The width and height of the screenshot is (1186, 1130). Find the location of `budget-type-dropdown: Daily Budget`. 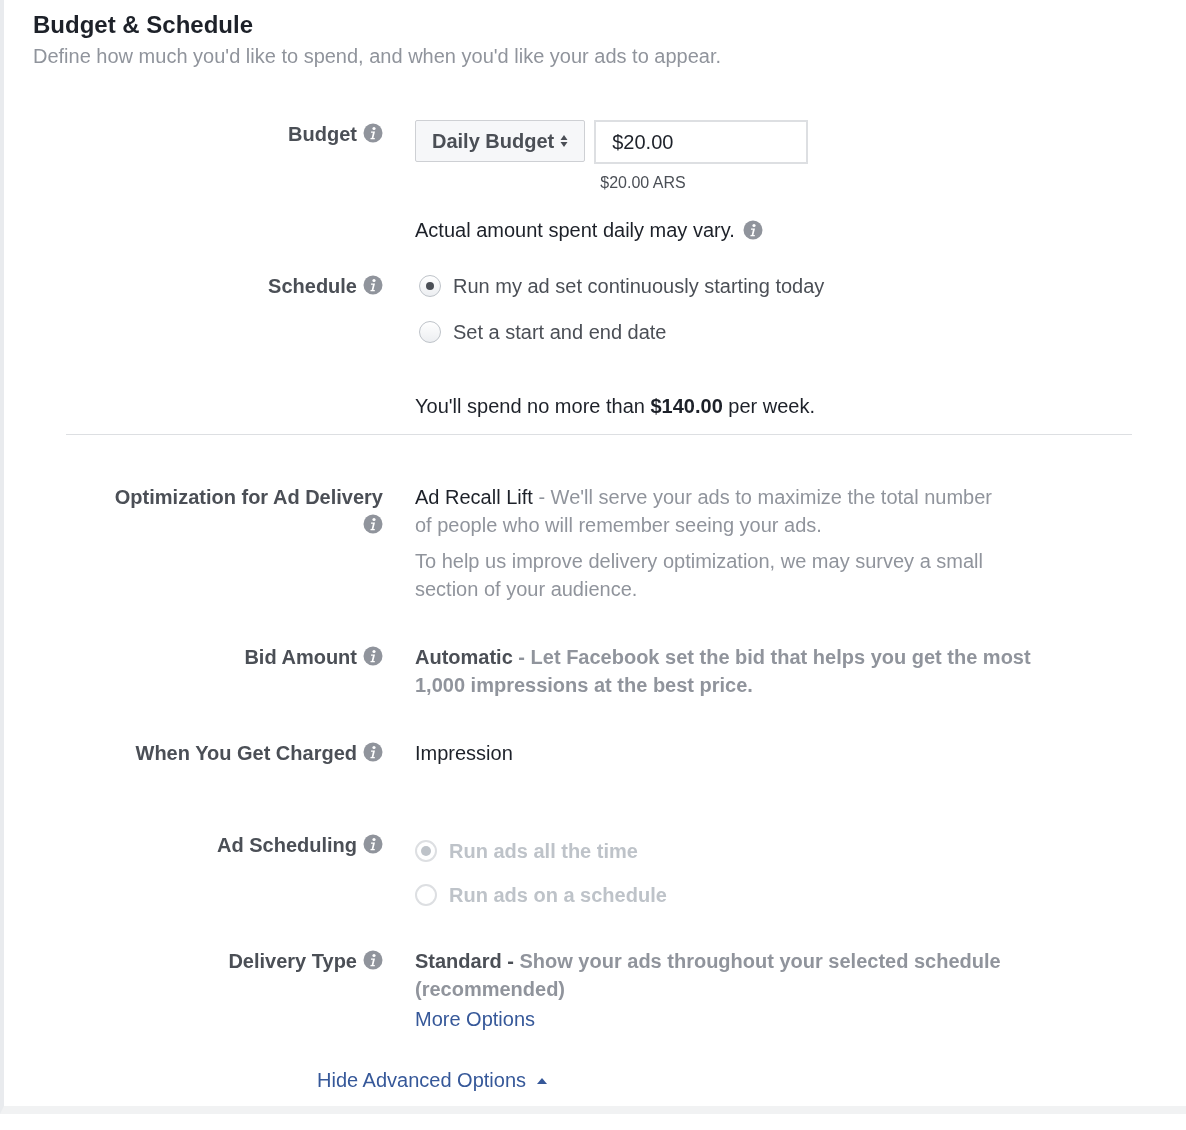

budget-type-dropdown: Daily Budget is located at coordinates (500, 141).